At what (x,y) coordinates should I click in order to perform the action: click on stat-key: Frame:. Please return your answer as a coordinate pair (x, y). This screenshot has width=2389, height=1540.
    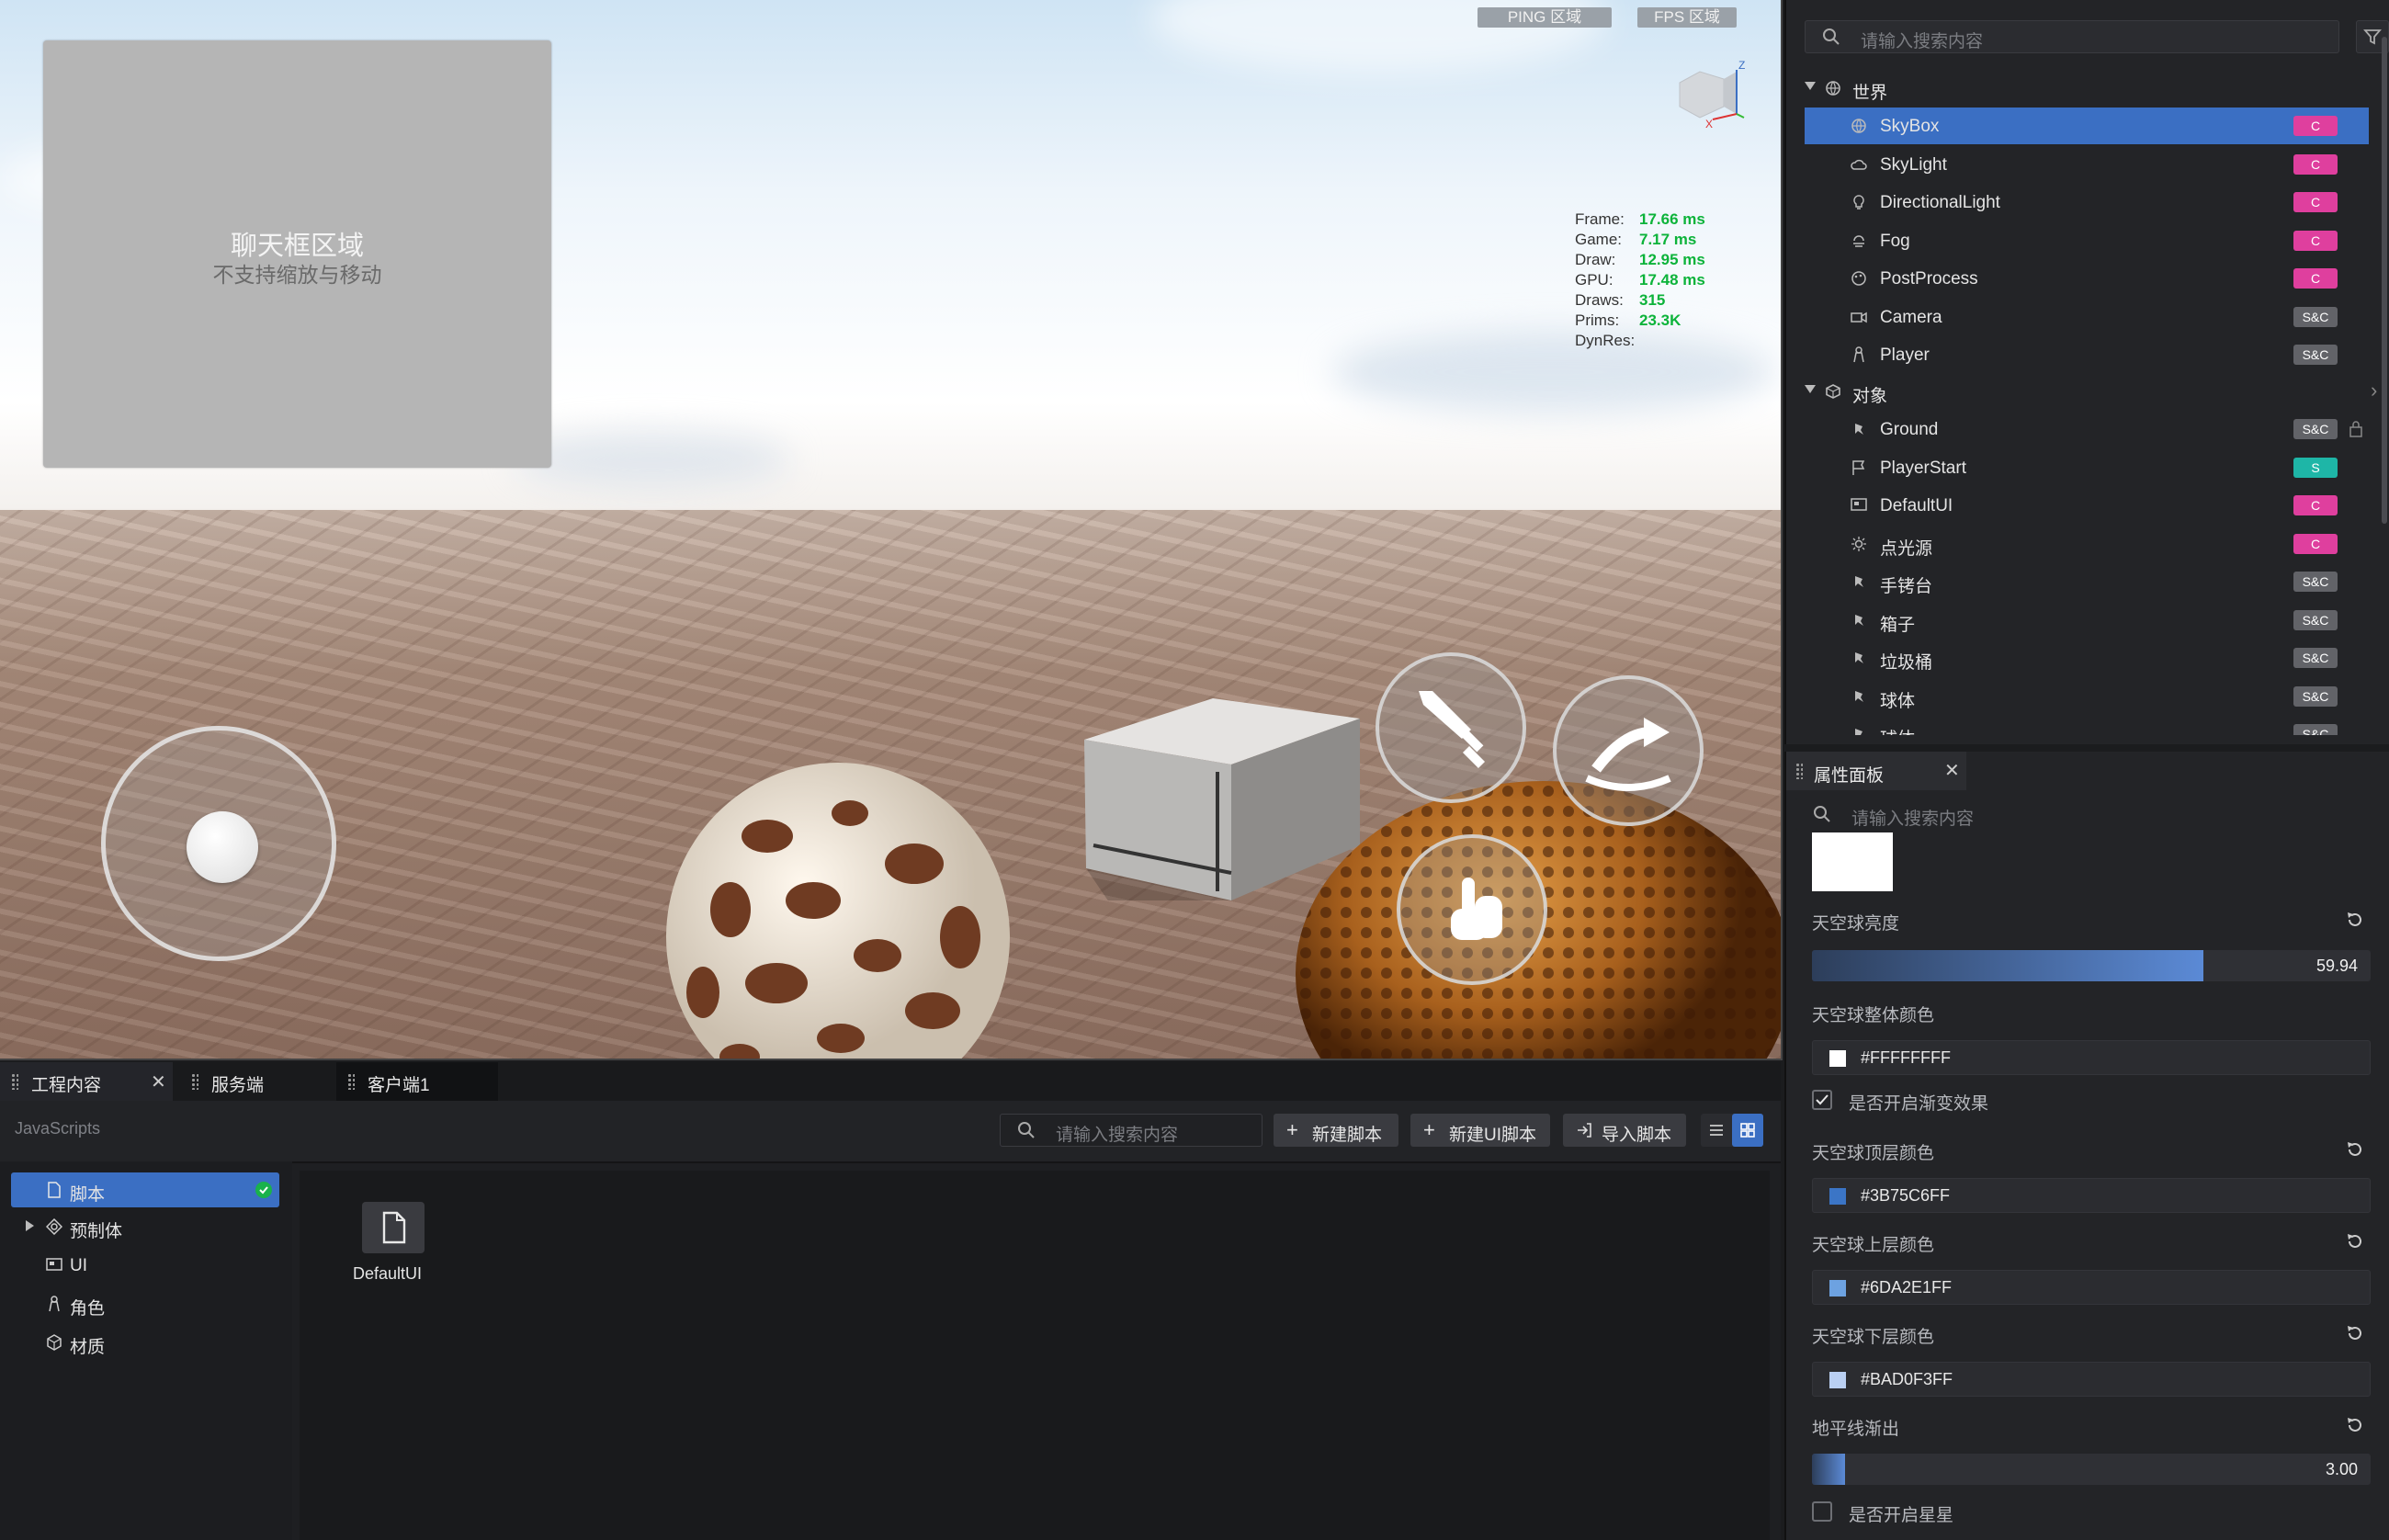
    Looking at the image, I should click on (1600, 219).